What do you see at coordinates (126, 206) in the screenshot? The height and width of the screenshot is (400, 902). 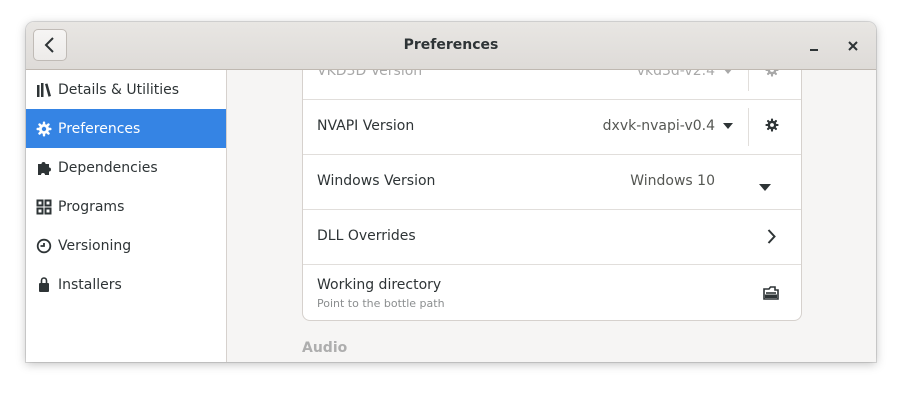 I see `sidebar-item-programs: Programs` at bounding box center [126, 206].